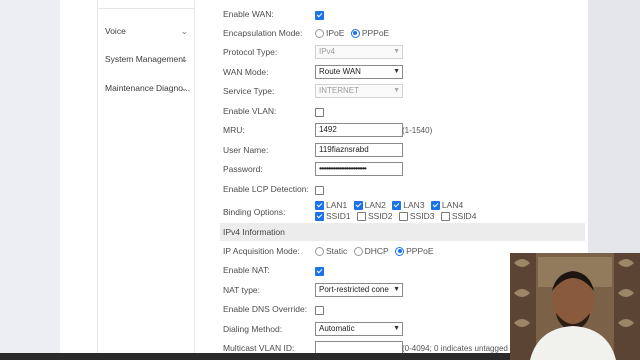 The width and height of the screenshot is (640, 360). I want to click on ip-acquisition-dhcp-option: DHCP, so click(371, 251).